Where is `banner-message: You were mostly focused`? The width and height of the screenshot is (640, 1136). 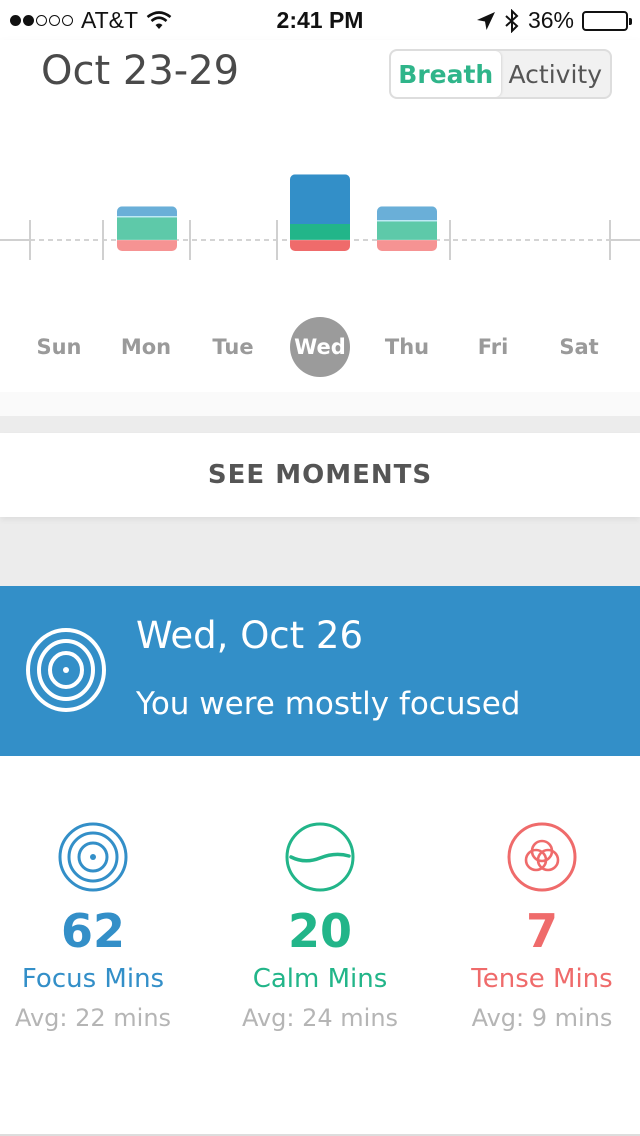
banner-message: You were mostly focused is located at coordinates (328, 704).